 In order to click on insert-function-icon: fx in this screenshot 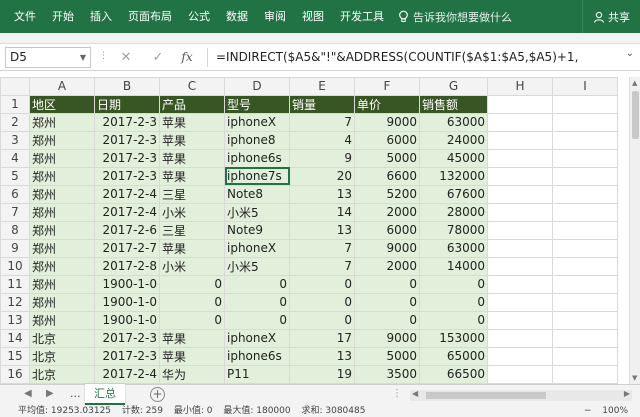, I will do `click(187, 57)`.